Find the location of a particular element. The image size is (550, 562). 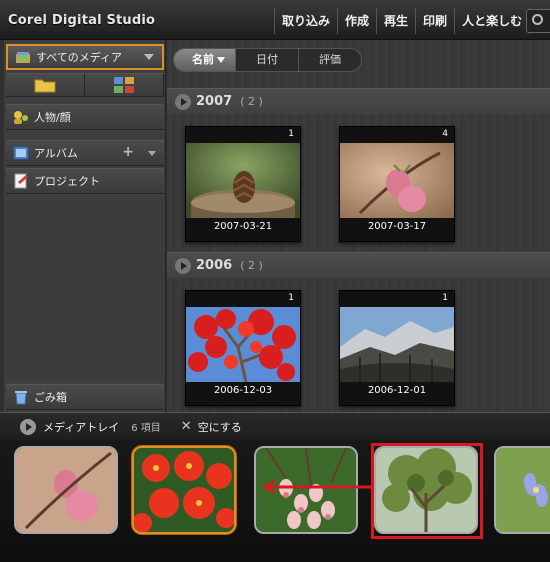

media-library-icon is located at coordinates (23, 57).